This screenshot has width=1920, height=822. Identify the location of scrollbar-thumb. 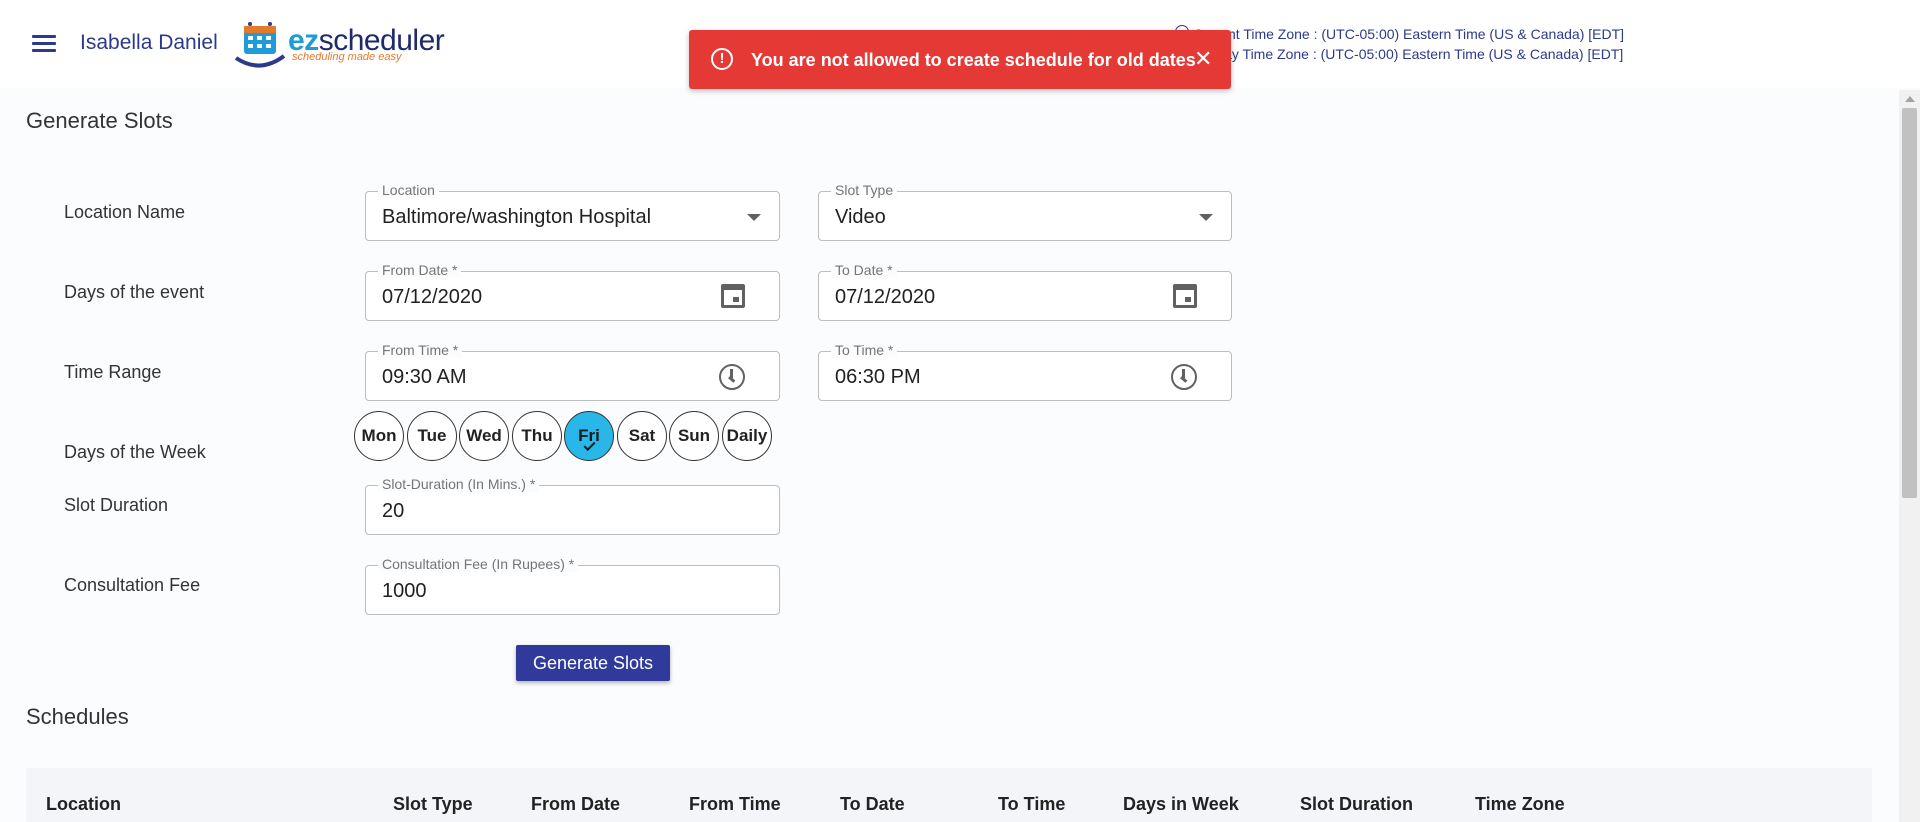
(1909, 303).